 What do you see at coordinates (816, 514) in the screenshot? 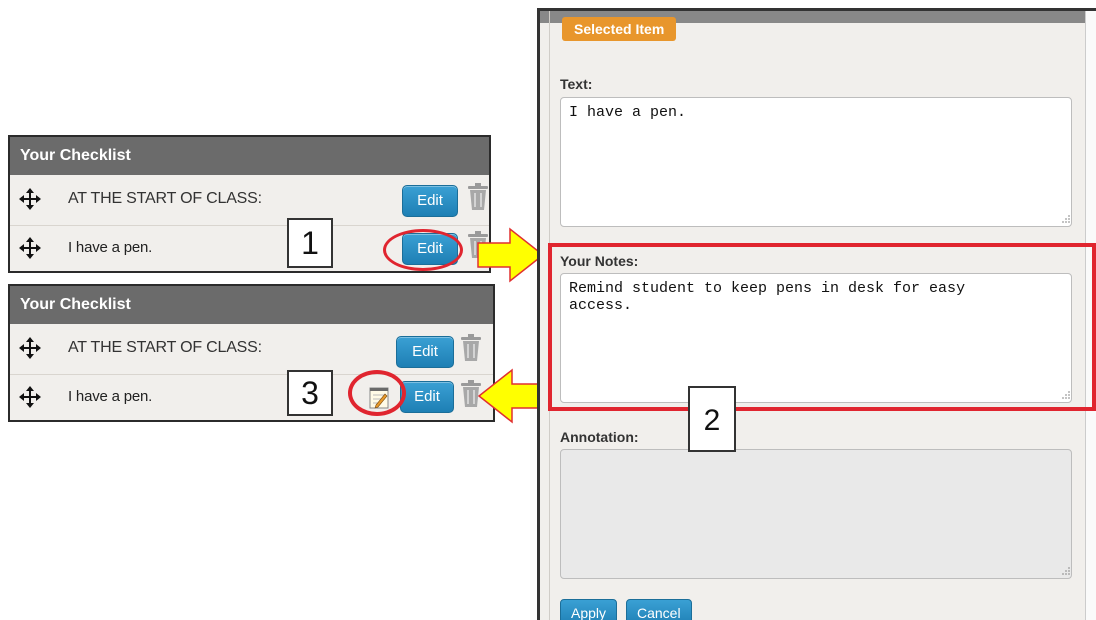
I see `annotation-field` at bounding box center [816, 514].